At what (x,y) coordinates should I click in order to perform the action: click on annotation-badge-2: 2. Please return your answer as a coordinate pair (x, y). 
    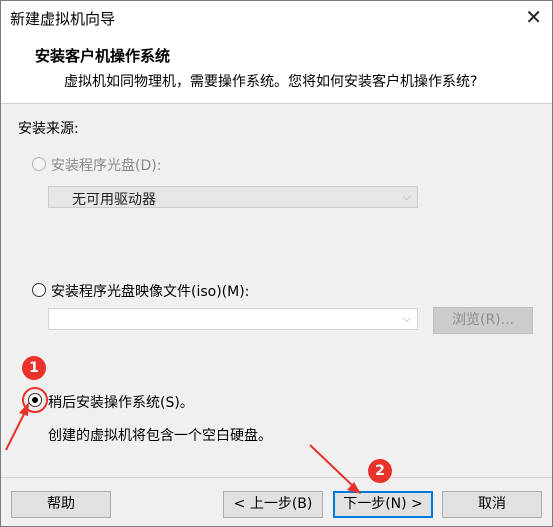
    Looking at the image, I should click on (380, 471).